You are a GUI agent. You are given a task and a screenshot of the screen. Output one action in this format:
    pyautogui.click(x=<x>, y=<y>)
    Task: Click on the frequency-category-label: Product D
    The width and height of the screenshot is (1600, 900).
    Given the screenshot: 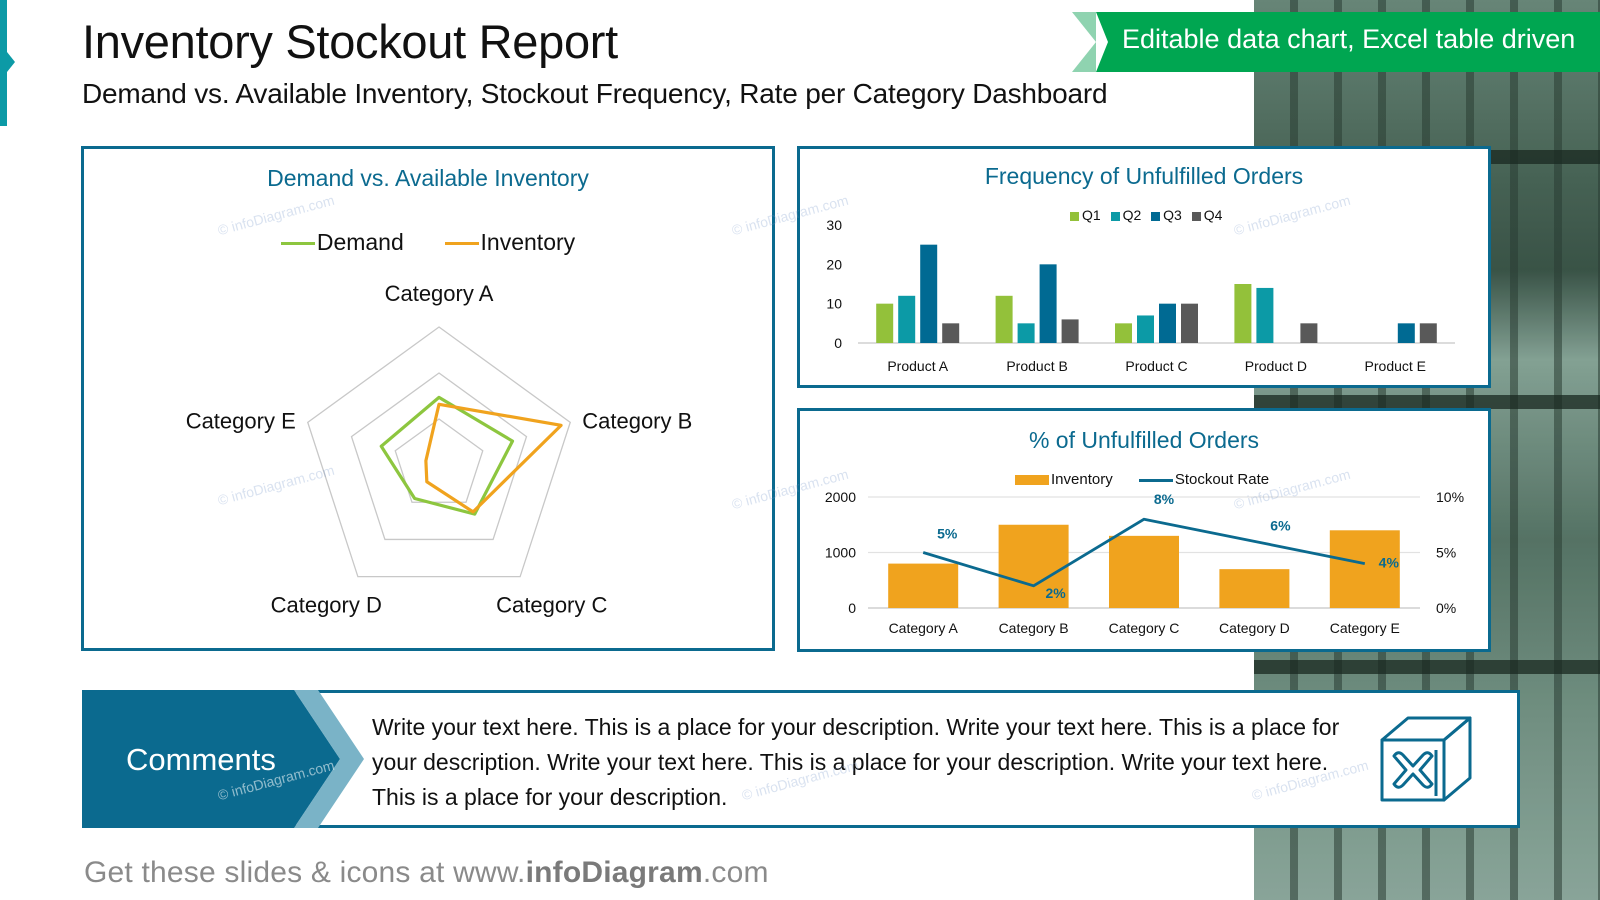 What is the action you would take?
    pyautogui.click(x=1276, y=366)
    